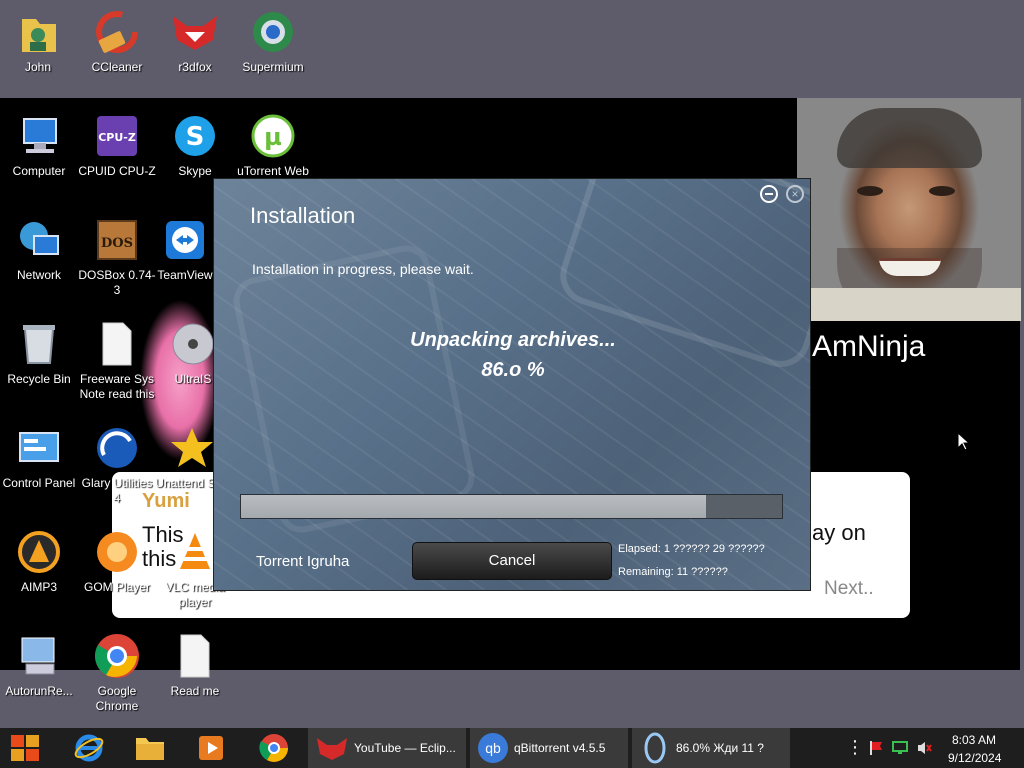 This screenshot has height=768, width=1024. I want to click on desktop-icon-john: John, so click(39, 41).